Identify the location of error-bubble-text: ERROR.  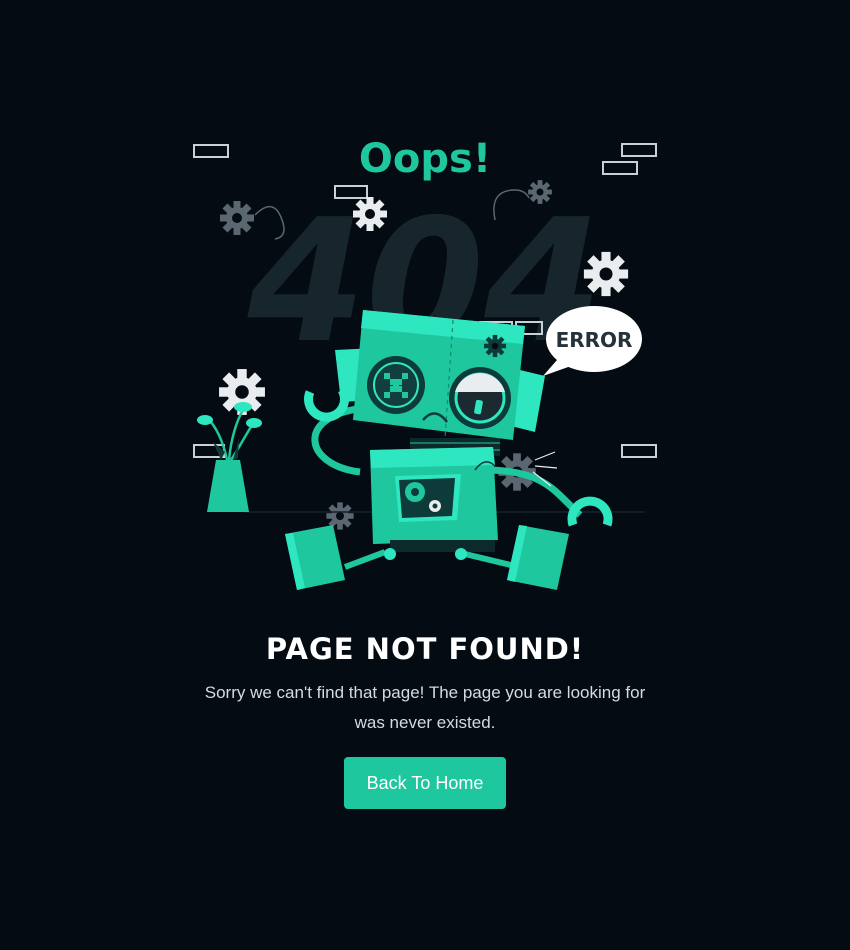
(594, 340).